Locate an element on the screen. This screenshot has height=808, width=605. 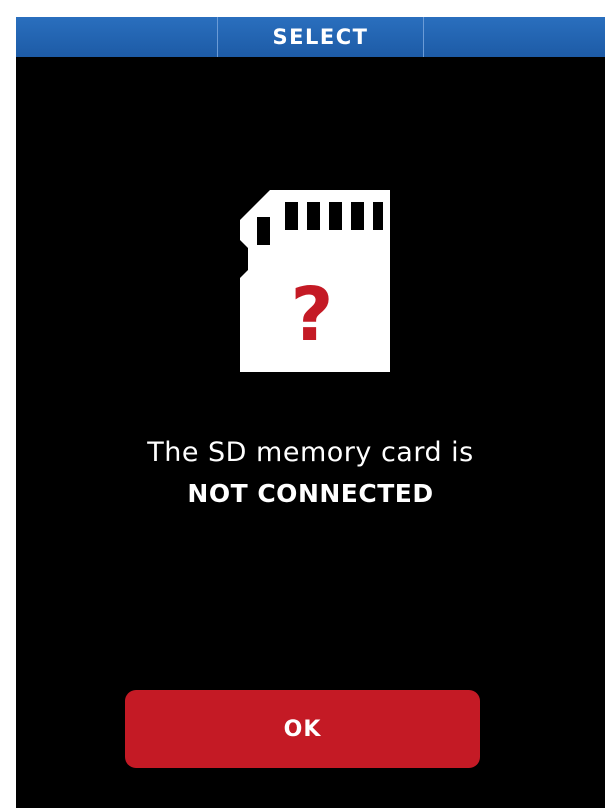
top-bar-right-segment is located at coordinates (514, 37).